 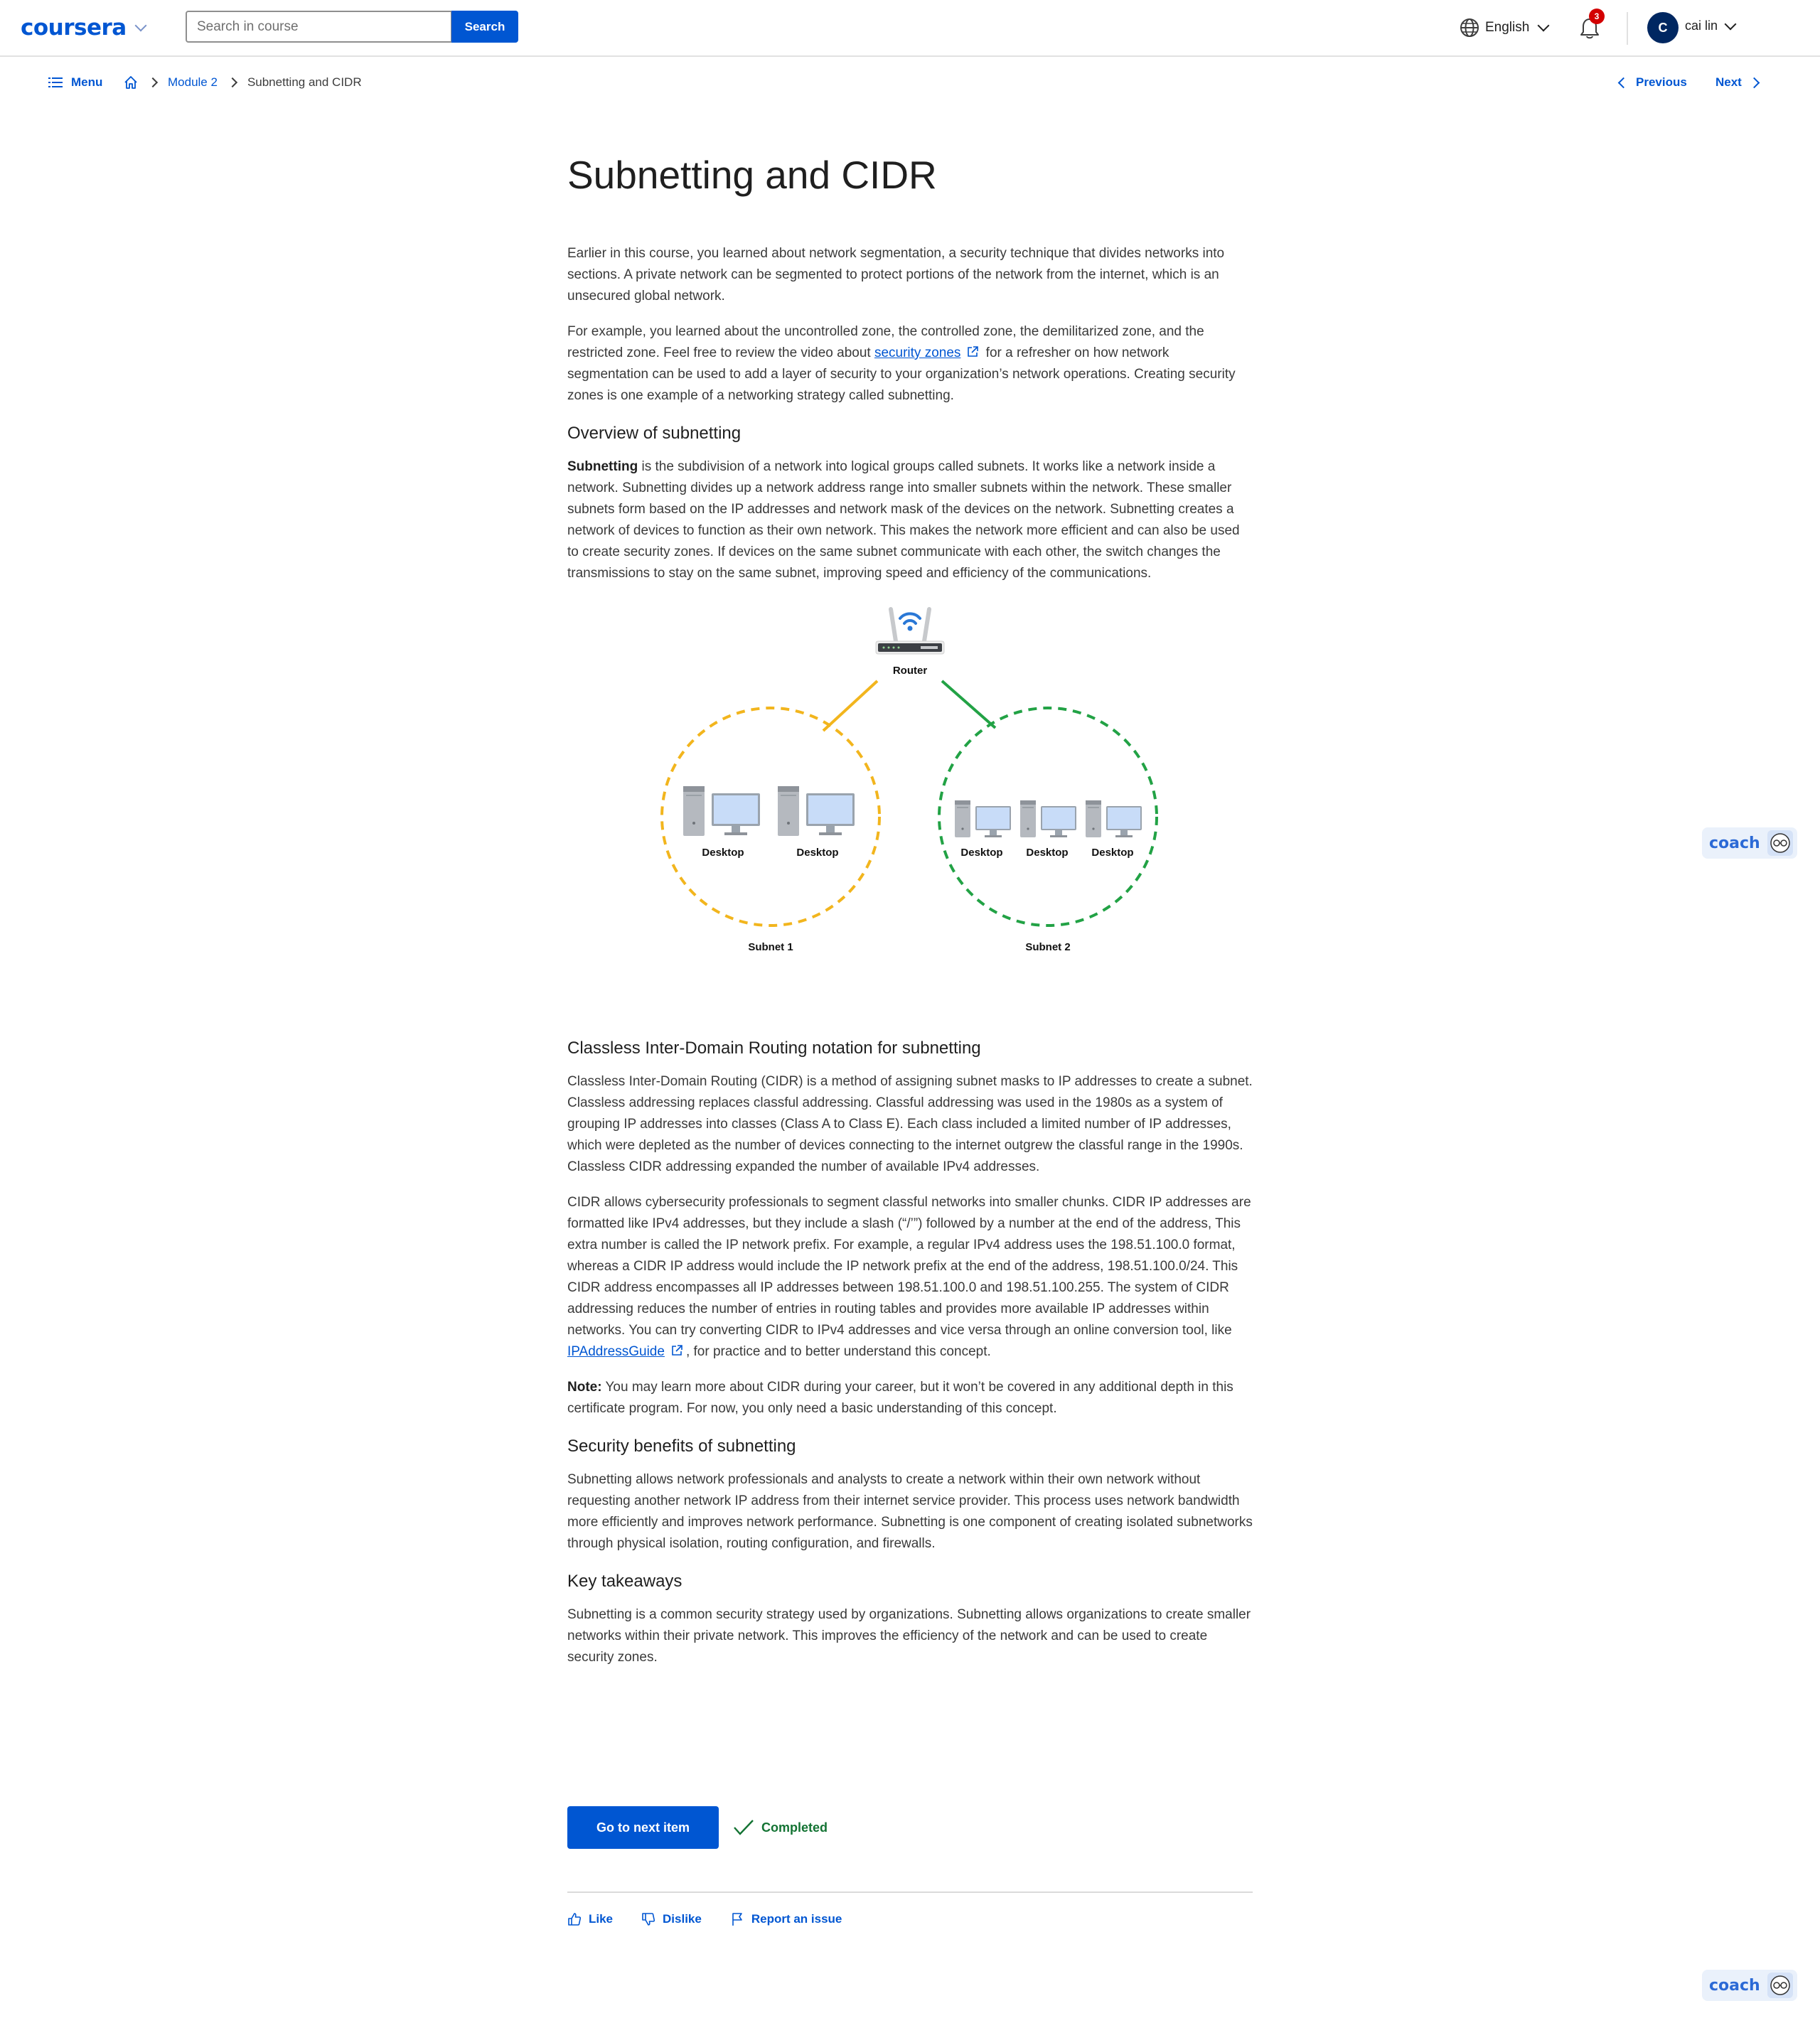 What do you see at coordinates (319, 27) in the screenshot?
I see `search-input` at bounding box center [319, 27].